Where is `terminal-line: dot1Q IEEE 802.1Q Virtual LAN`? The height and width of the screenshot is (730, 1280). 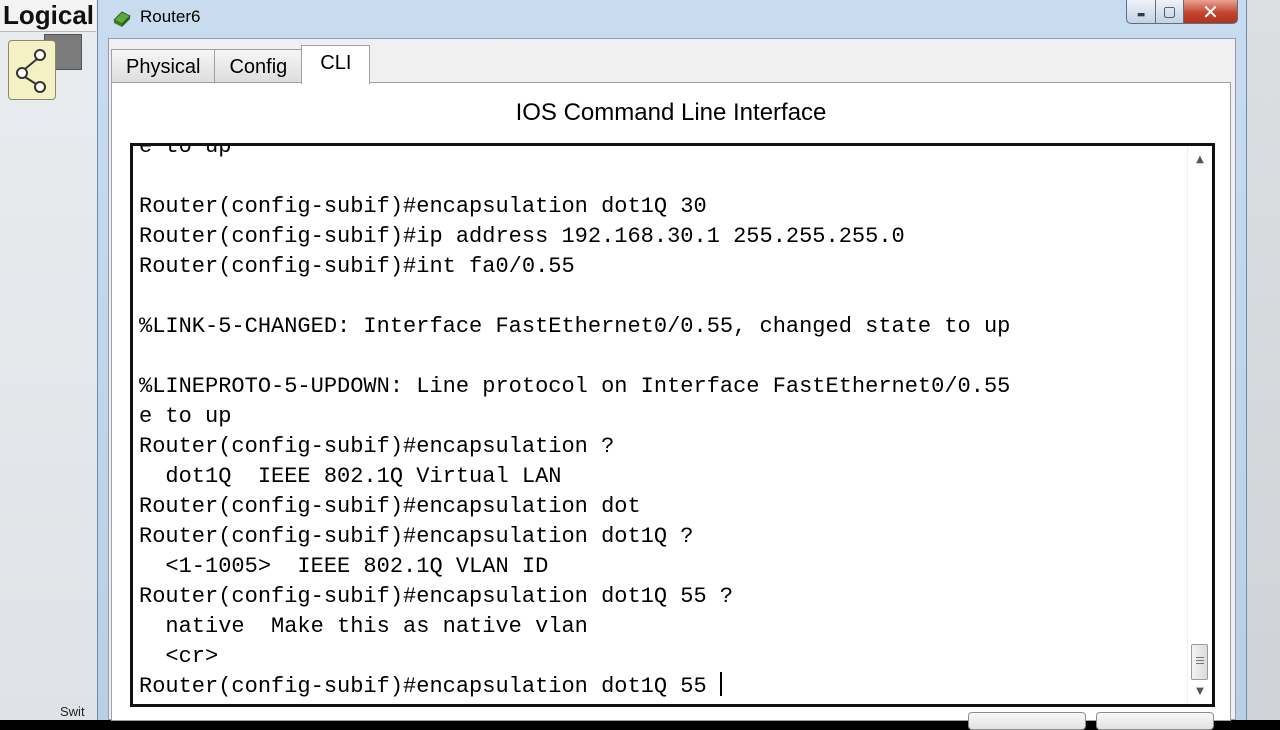 terminal-line: dot1Q IEEE 802.1Q Virtual LAN is located at coordinates (350, 476).